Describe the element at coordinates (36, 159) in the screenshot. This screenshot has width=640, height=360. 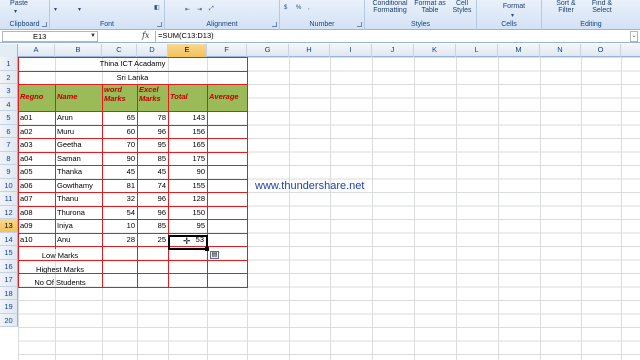
I see `cell-regno: a04` at that location.